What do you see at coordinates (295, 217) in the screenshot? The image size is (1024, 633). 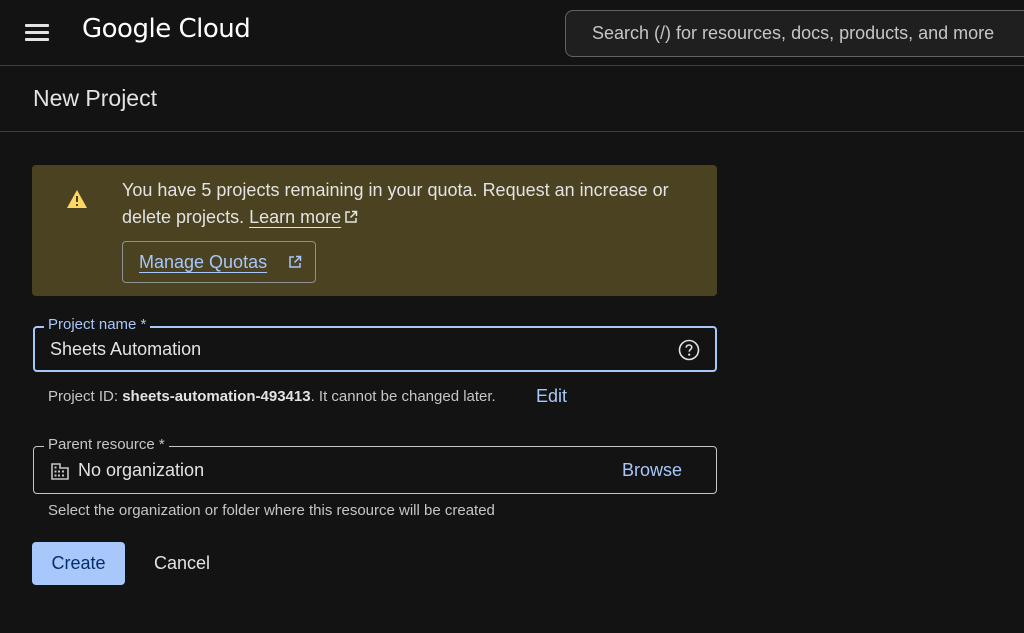 I see `learn-more-link: Learn more` at bounding box center [295, 217].